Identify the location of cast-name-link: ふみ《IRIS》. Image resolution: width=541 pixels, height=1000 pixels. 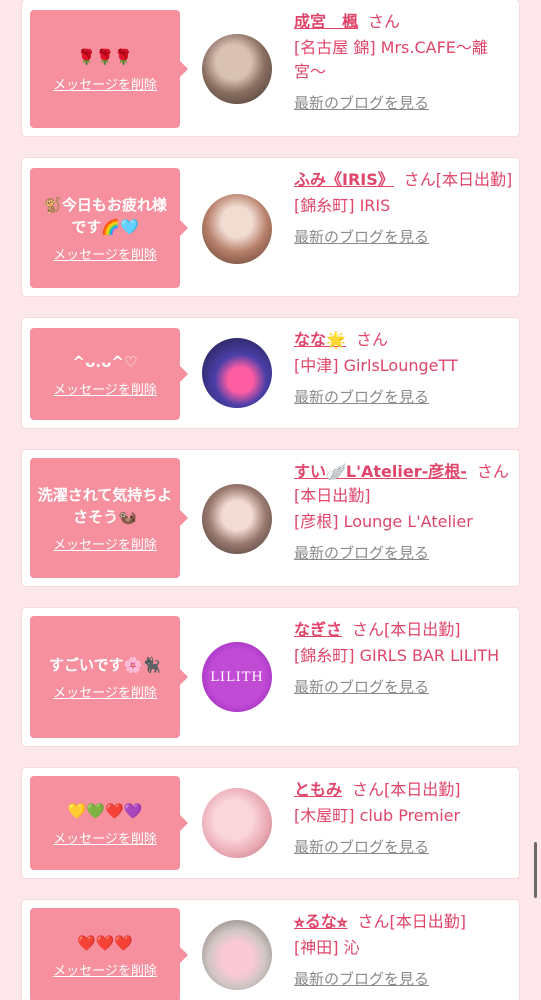
(344, 179).